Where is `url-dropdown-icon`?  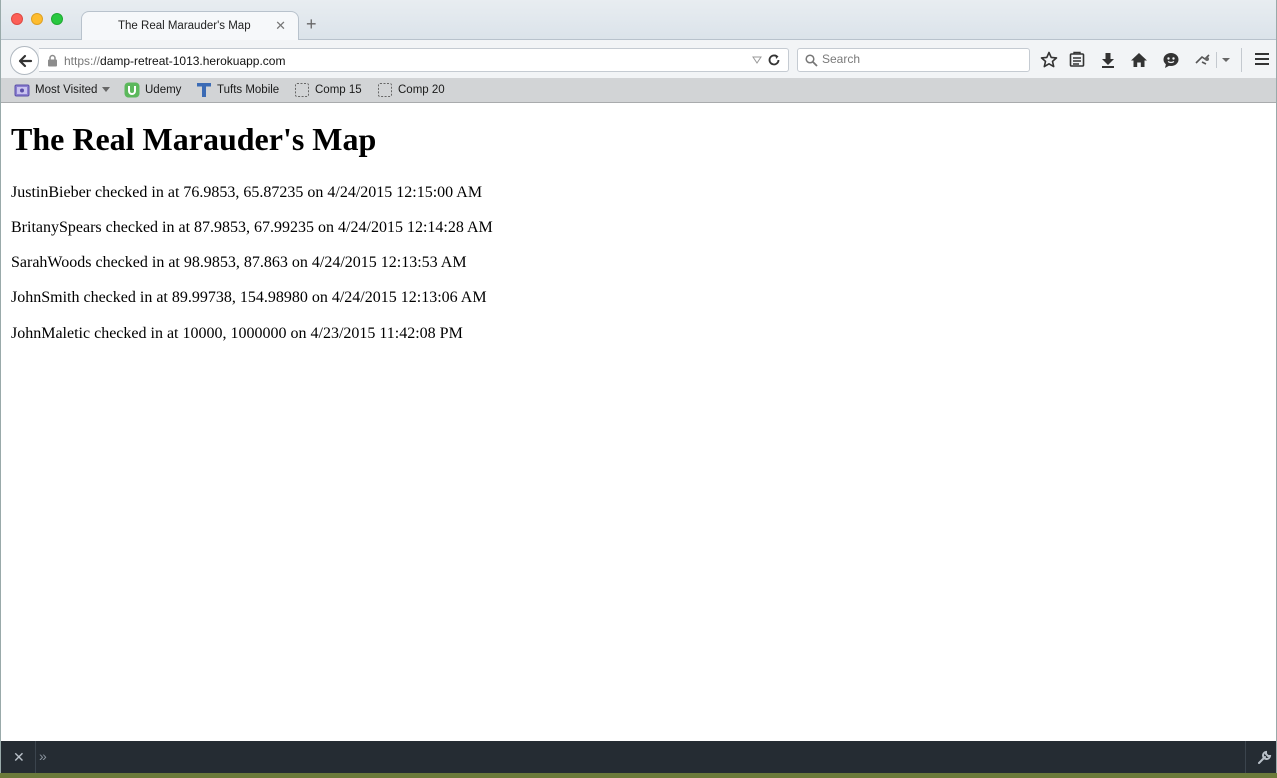
url-dropdown-icon is located at coordinates (757, 60).